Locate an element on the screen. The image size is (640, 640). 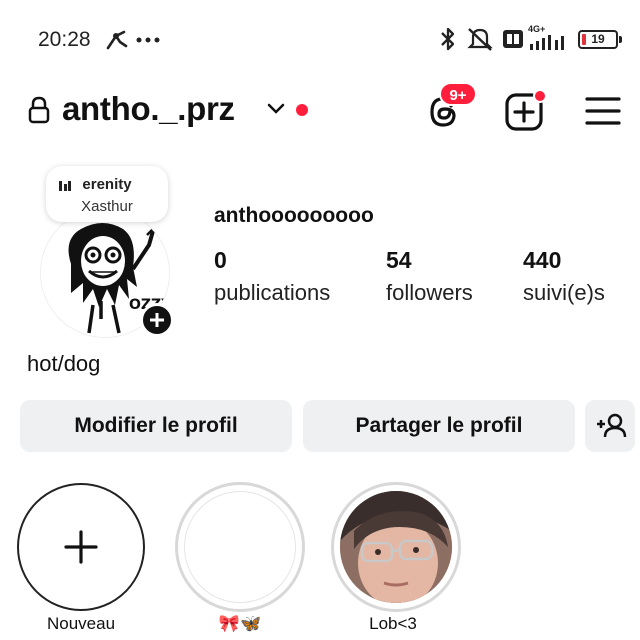
app-notification-icon is located at coordinates (117, 40).